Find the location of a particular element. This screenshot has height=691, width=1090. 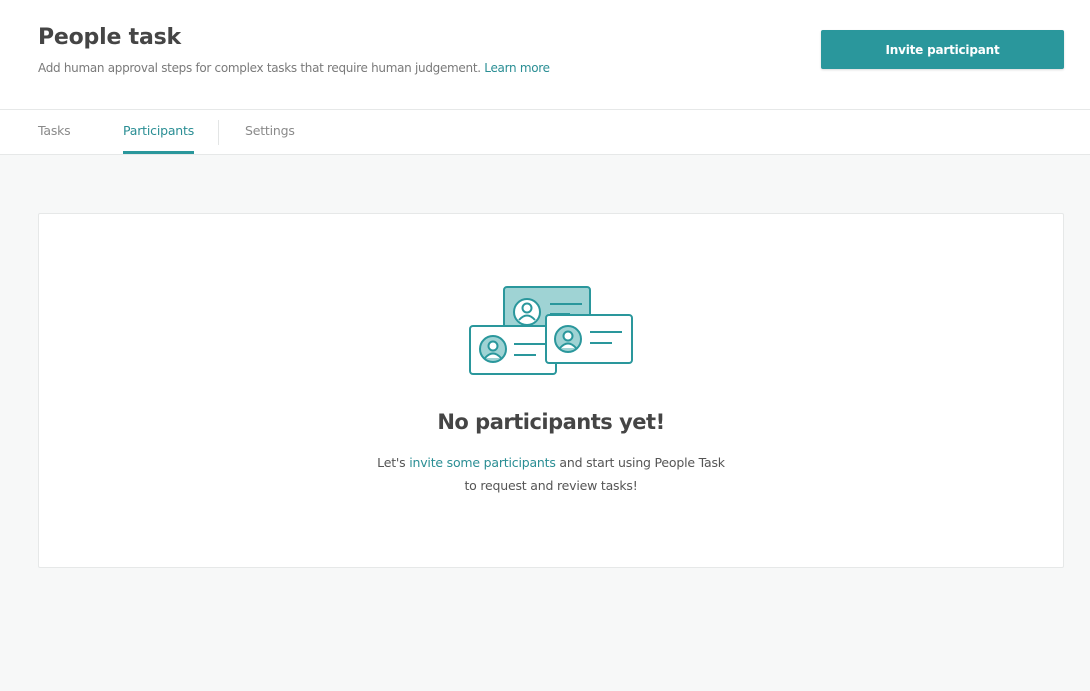

invite-participants-link: invite some participants is located at coordinates (482, 462).